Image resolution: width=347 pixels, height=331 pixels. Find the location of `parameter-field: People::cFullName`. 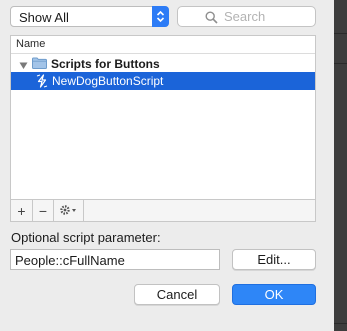

parameter-field: People::cFullName is located at coordinates (115, 259).